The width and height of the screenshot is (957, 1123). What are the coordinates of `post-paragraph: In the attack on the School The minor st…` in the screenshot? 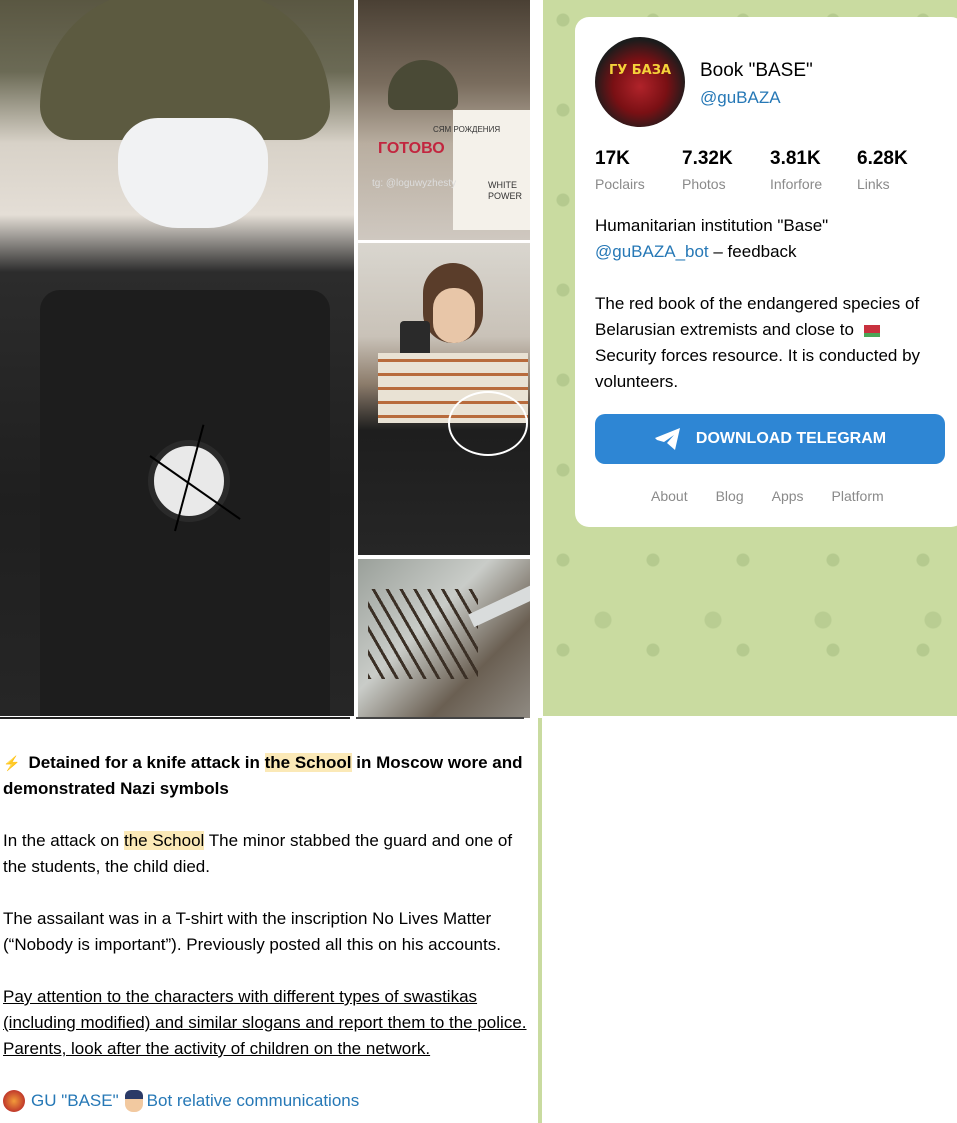 It's located at (267, 854).